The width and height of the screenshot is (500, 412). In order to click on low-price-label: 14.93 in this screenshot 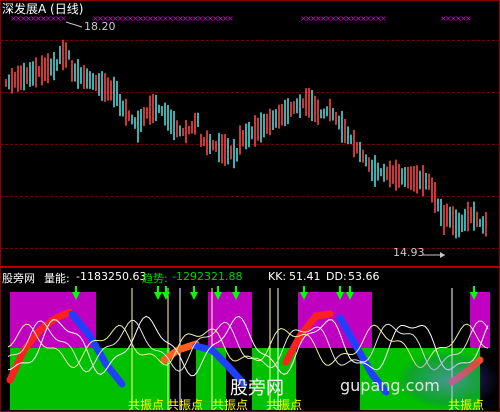, I will do `click(409, 252)`.